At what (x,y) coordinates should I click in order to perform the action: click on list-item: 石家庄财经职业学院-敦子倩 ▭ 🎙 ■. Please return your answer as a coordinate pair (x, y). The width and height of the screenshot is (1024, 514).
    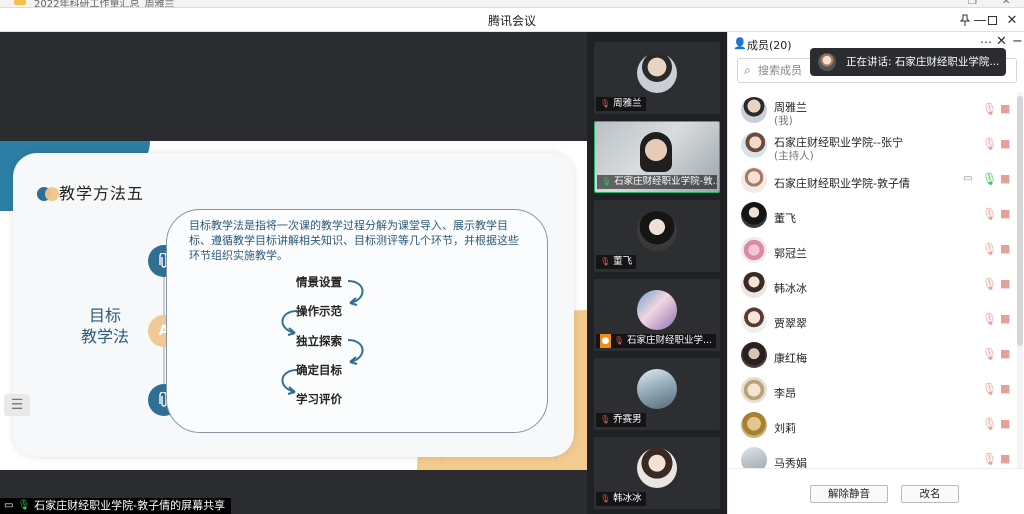
    Looking at the image, I should click on (876, 181).